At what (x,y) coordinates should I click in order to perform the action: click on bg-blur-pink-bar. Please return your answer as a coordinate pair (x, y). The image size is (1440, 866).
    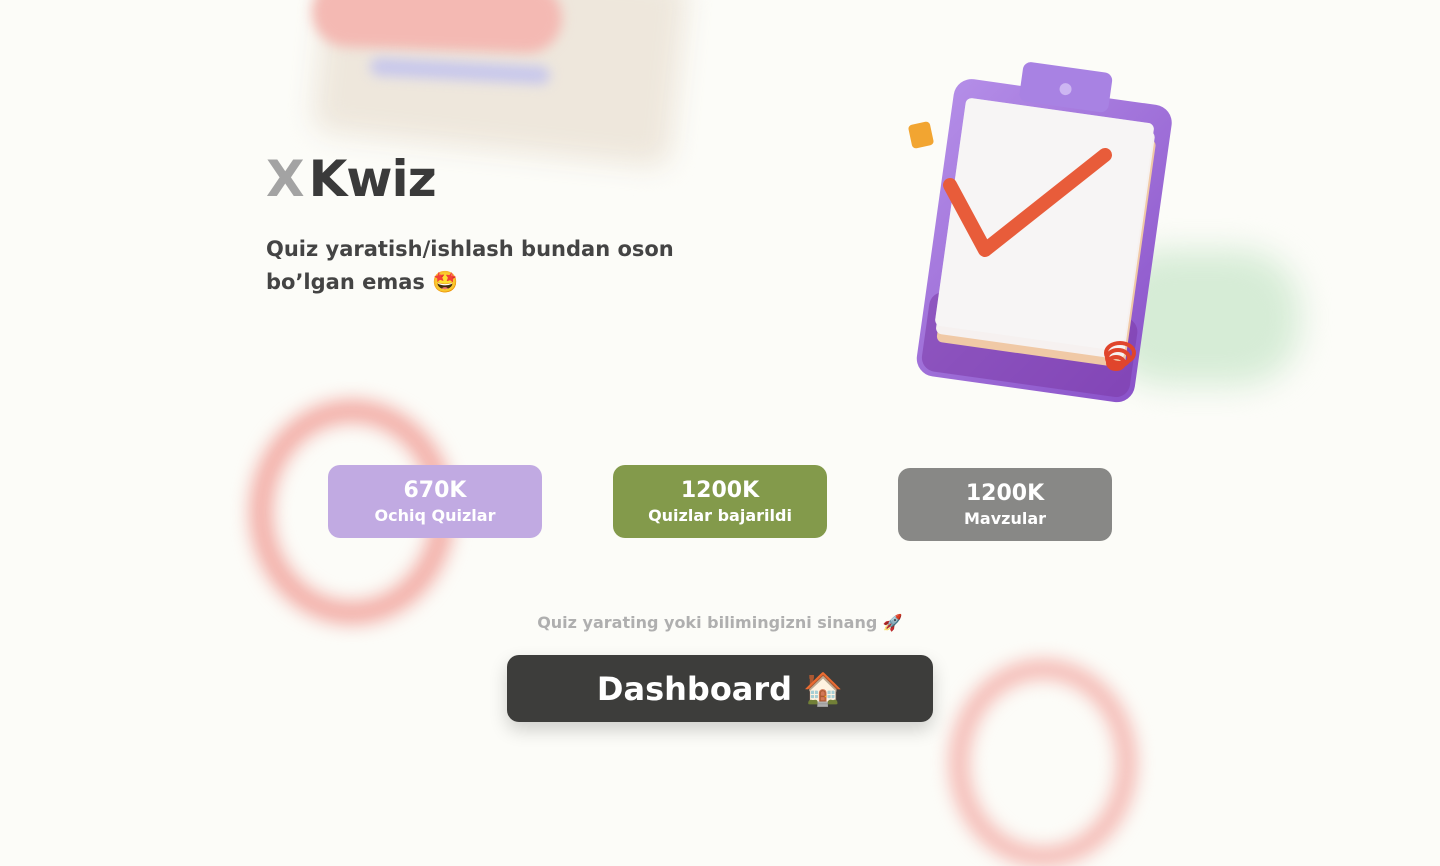
    Looking at the image, I should click on (437, 27).